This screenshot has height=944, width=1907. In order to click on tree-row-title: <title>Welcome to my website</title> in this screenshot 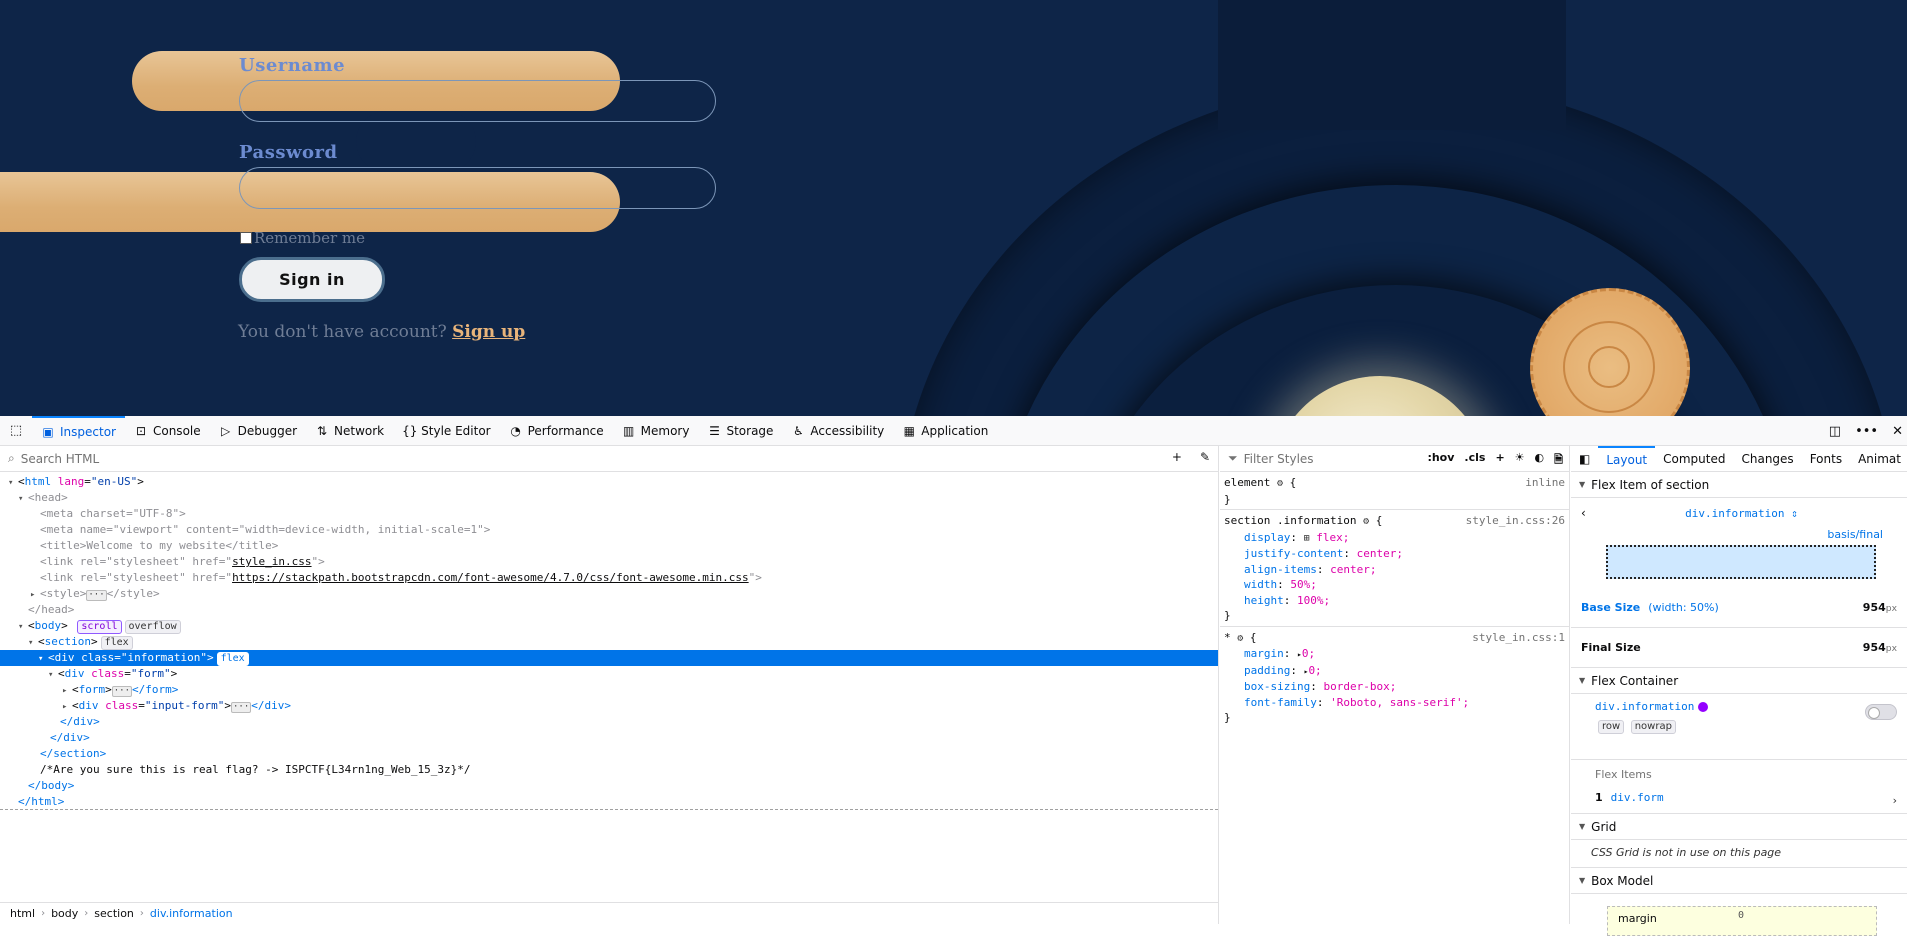, I will do `click(609, 546)`.